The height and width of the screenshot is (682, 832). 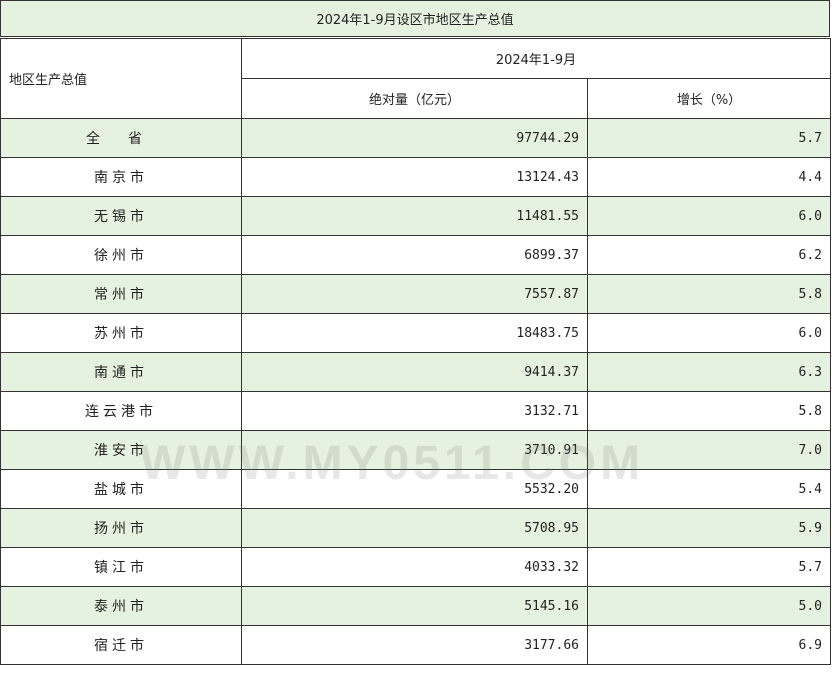 I want to click on table-title: 2024年1-9月设区市地区生产总值, so click(x=415, y=18).